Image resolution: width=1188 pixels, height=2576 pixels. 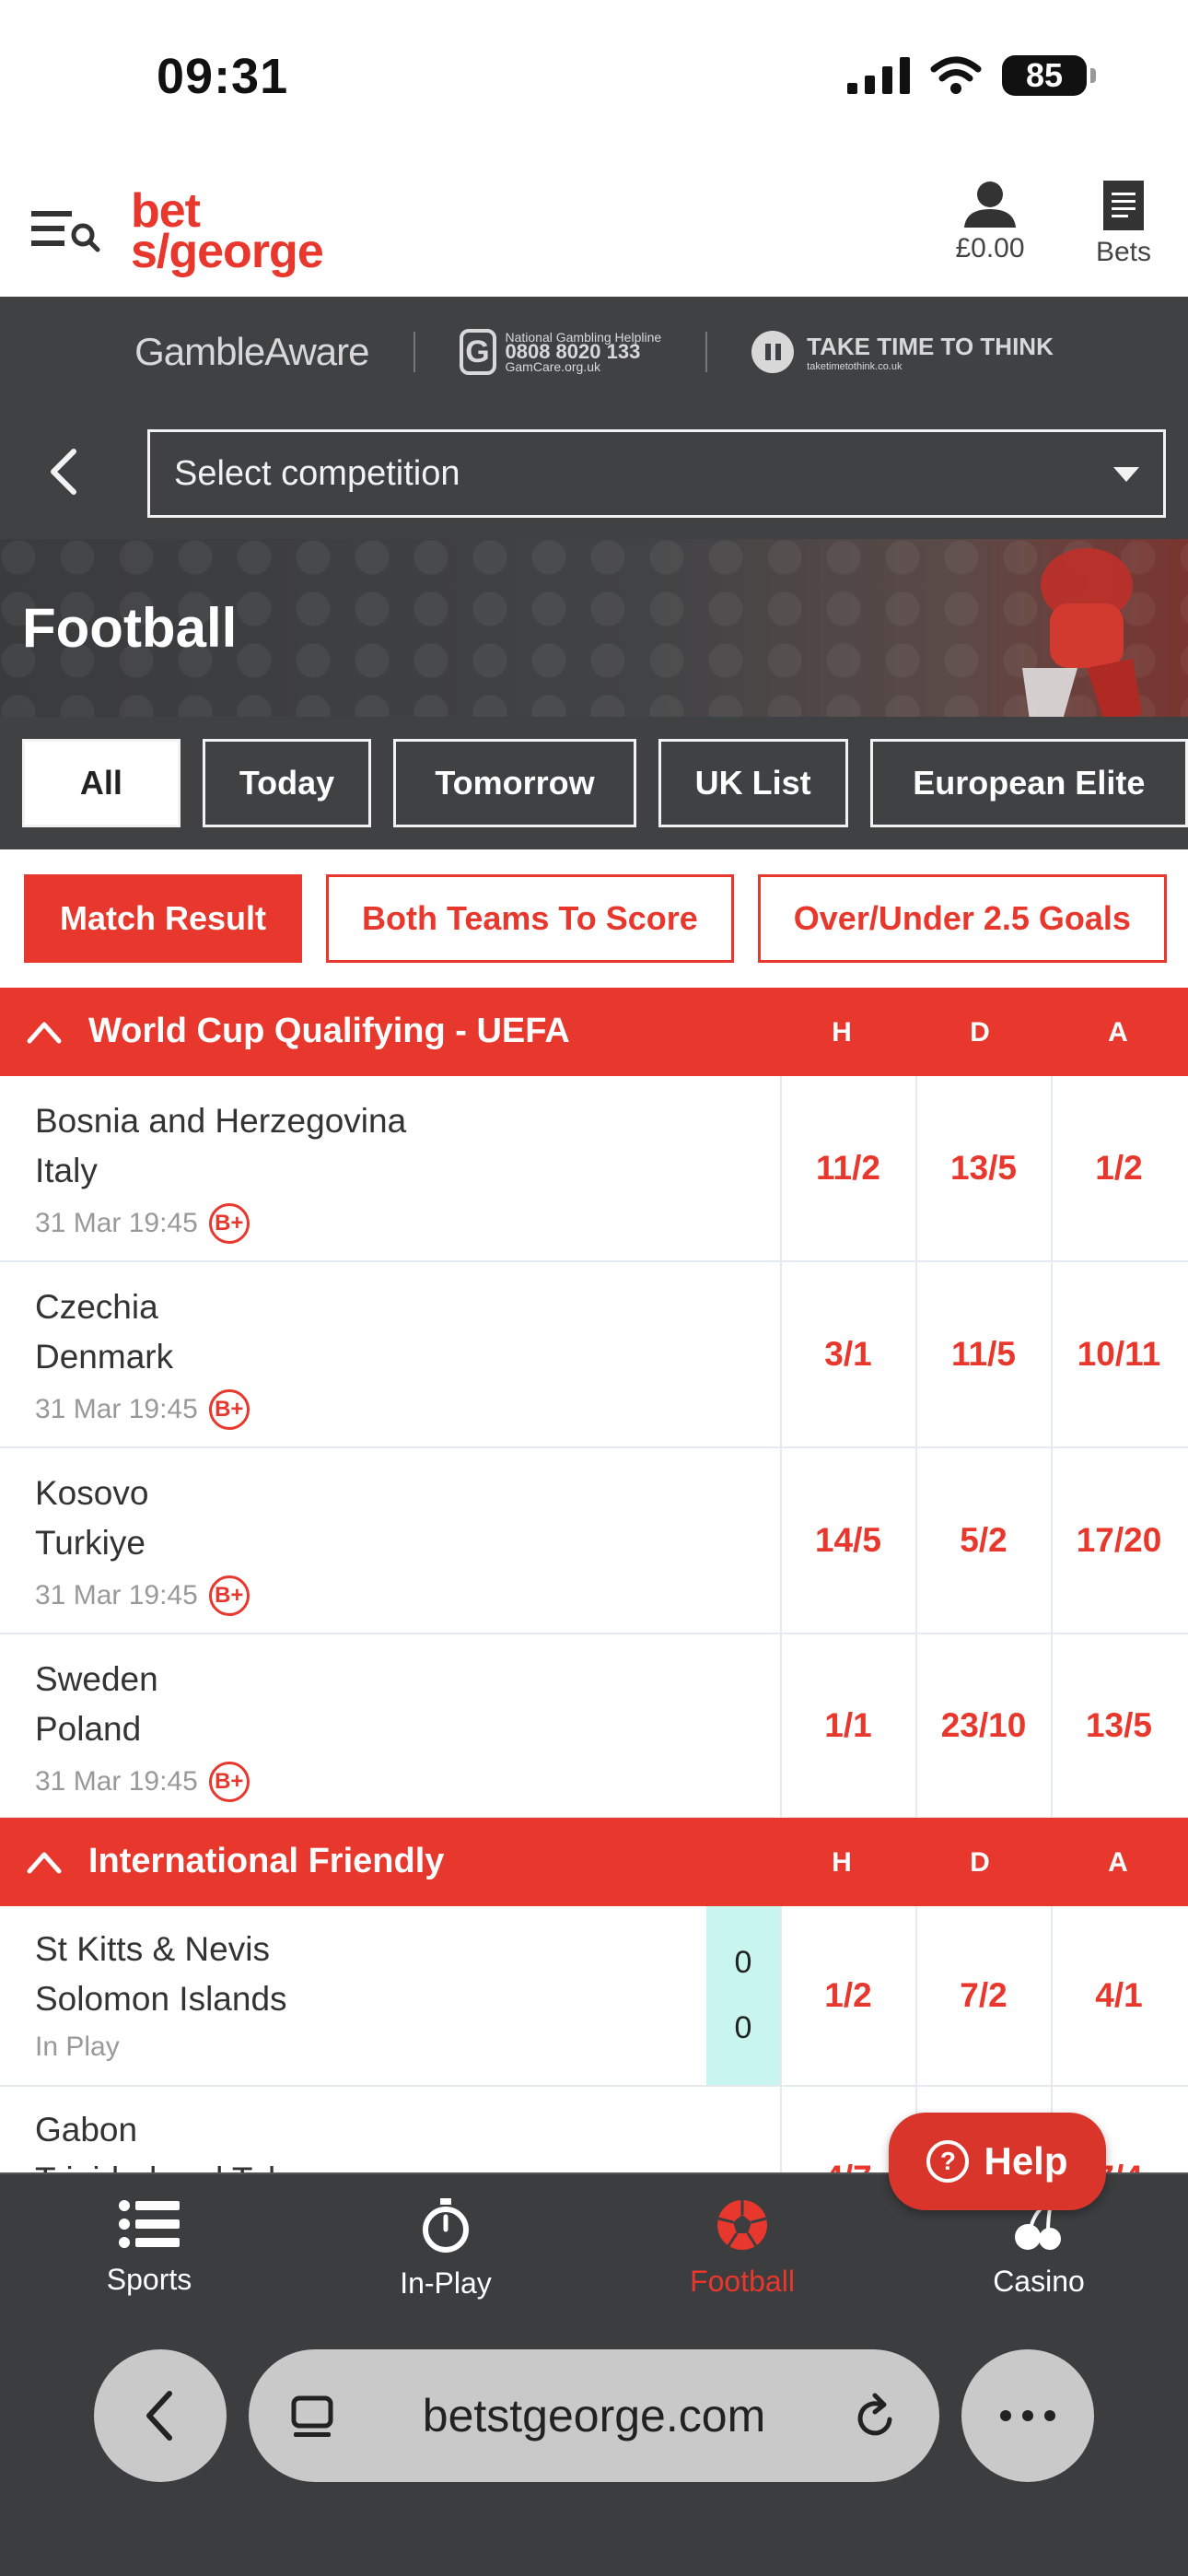 What do you see at coordinates (1126, 475) in the screenshot?
I see `dropdown-caret-icon` at bounding box center [1126, 475].